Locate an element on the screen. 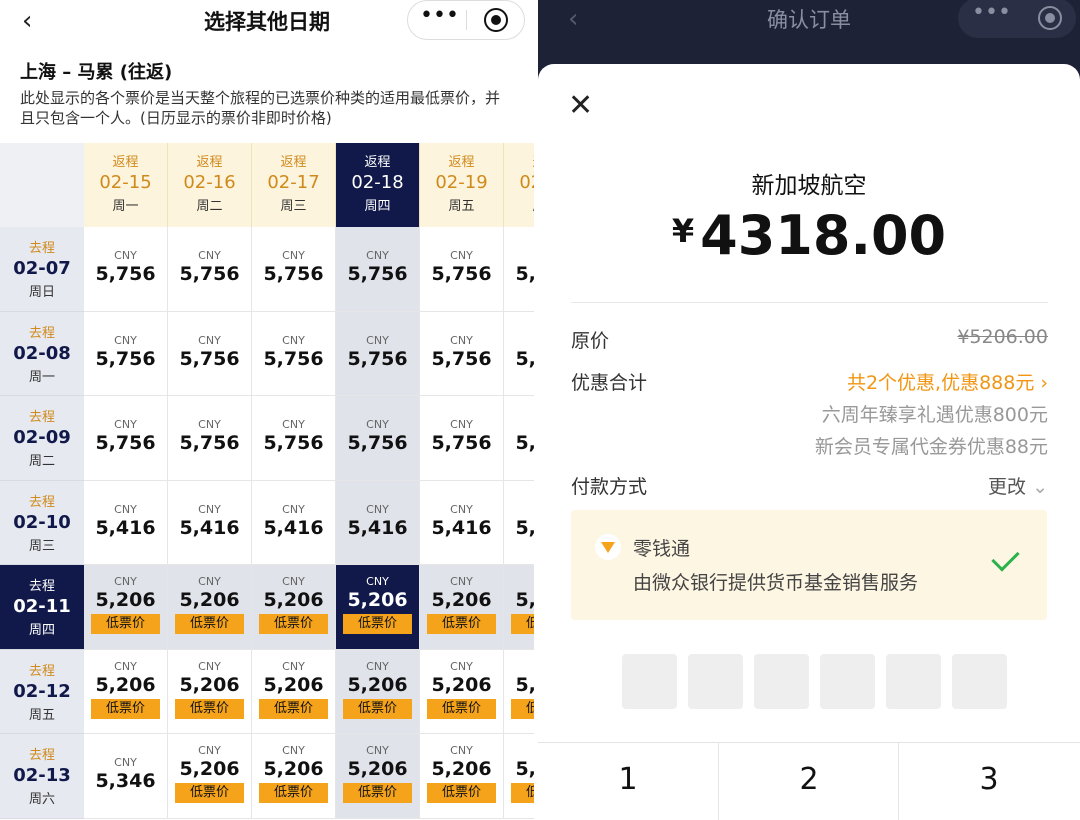 This screenshot has width=1080, height=820. return-date-header: 返程 02-15 周一 is located at coordinates (126, 185).